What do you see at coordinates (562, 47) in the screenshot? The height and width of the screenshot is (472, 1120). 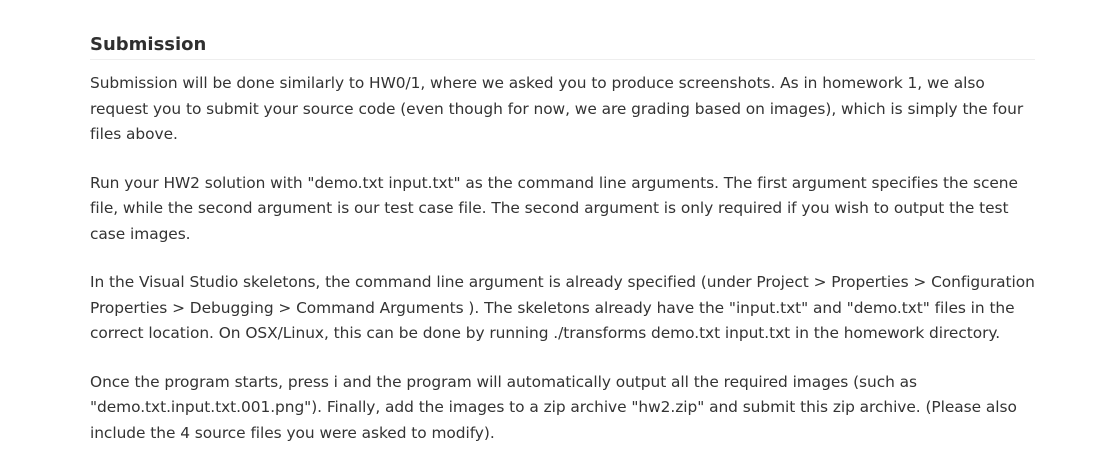 I see `section-heading: Submission` at bounding box center [562, 47].